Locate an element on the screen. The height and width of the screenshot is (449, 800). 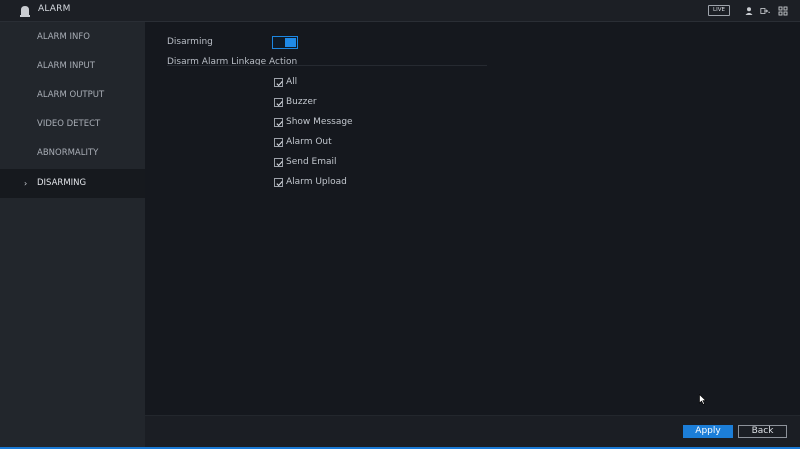
sidebar-item-label: VIDEO DETECT is located at coordinates (69, 124).